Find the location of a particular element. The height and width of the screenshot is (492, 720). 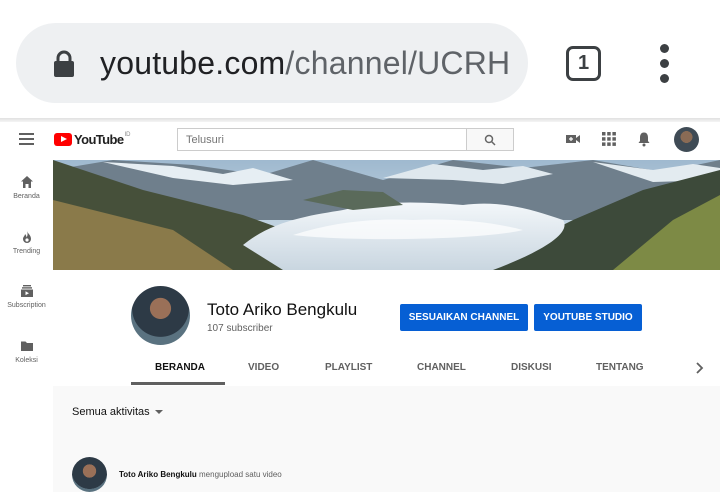

sidebar-item-koleksi: Koleksi is located at coordinates (26, 351).